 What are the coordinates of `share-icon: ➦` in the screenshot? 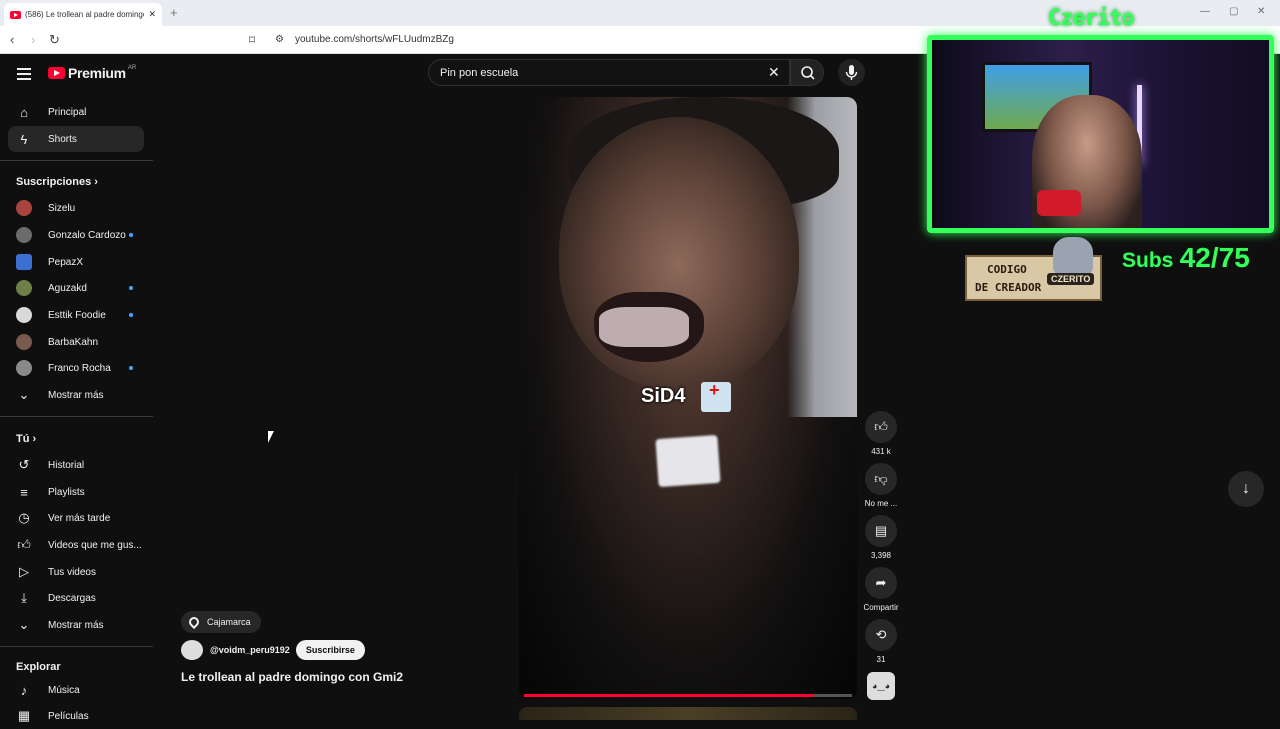 It's located at (881, 582).